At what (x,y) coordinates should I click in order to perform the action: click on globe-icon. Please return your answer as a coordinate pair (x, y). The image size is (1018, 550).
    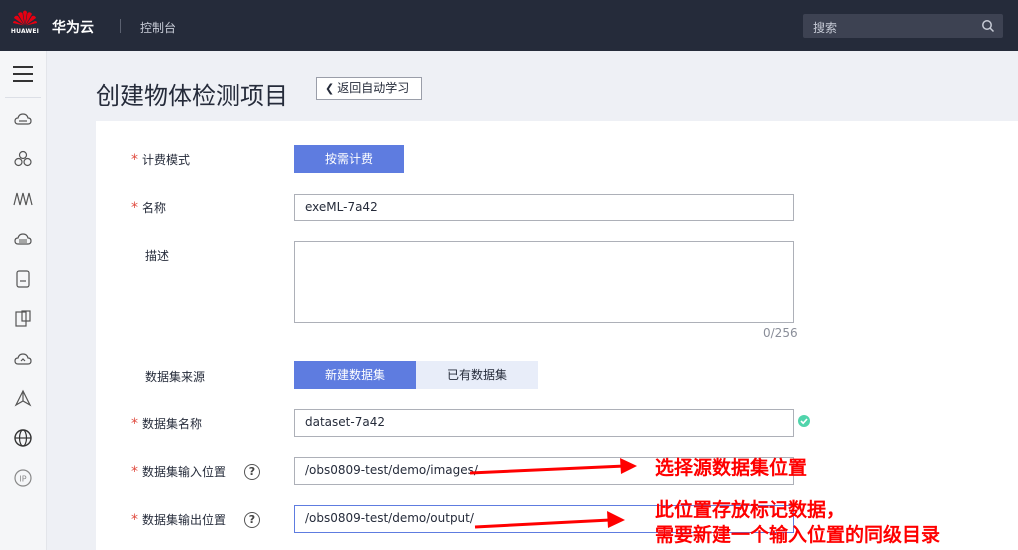
    Looking at the image, I should click on (23, 438).